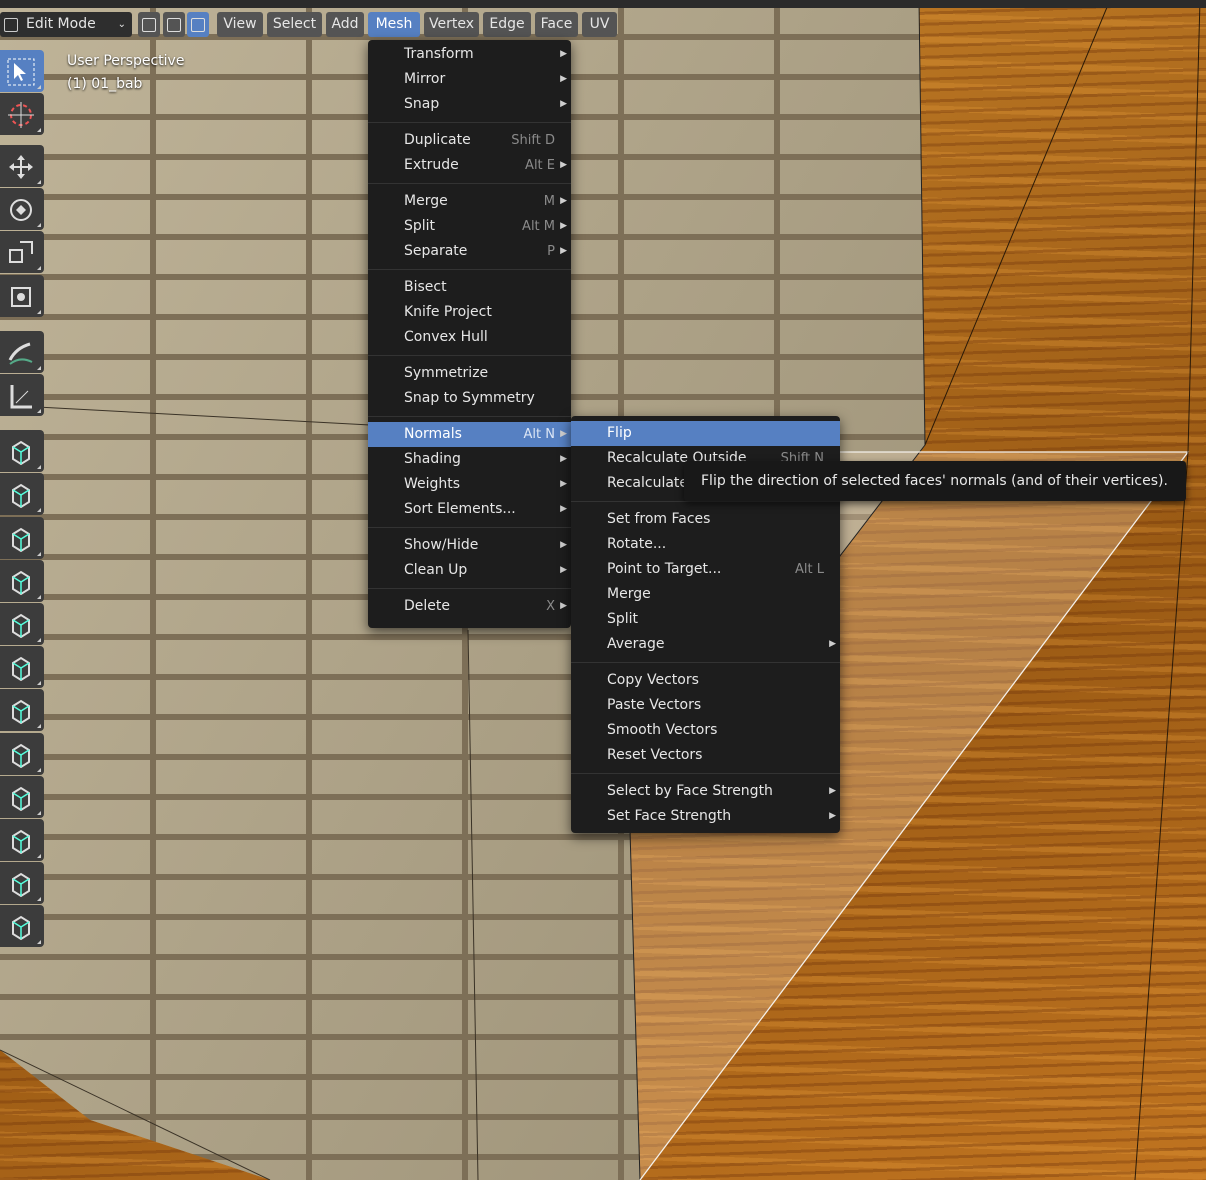  What do you see at coordinates (345, 24) in the screenshot?
I see `menu-add: Add` at bounding box center [345, 24].